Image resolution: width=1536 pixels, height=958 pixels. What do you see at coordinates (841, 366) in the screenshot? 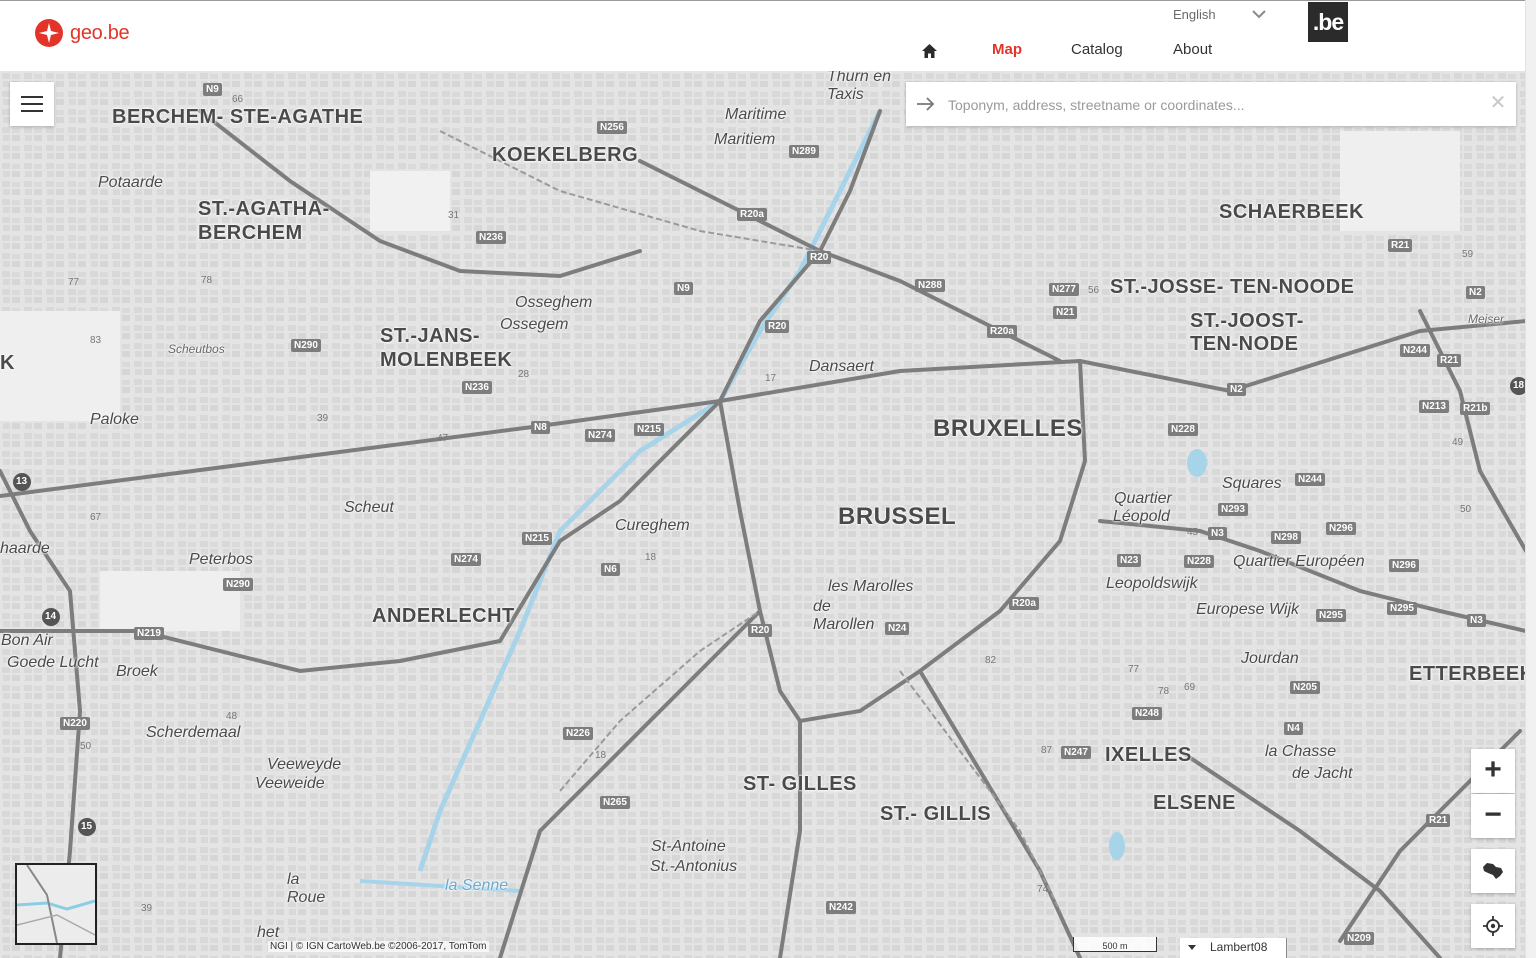
I see `place-label: Dansaert` at bounding box center [841, 366].